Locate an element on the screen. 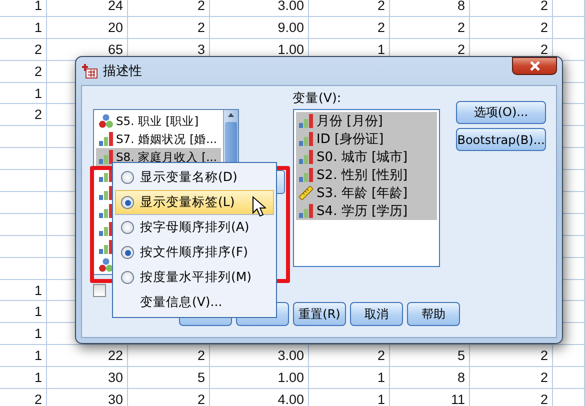 This screenshot has height=406, width=585. window-title: 描述性 is located at coordinates (122, 71).